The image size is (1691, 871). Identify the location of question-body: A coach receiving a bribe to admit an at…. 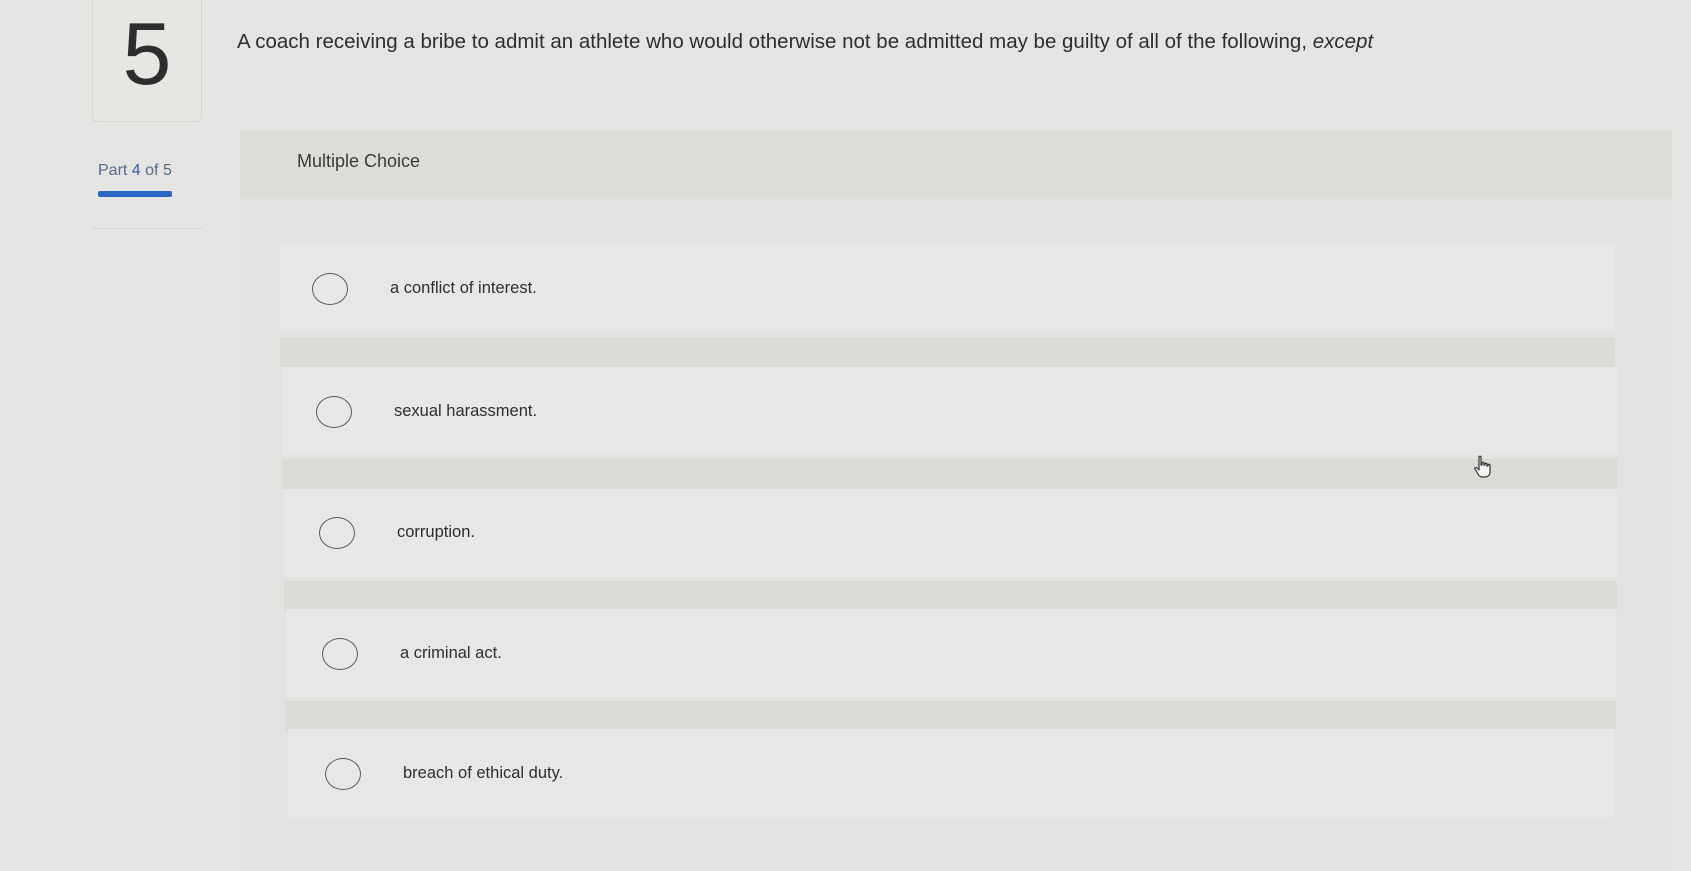
(772, 41).